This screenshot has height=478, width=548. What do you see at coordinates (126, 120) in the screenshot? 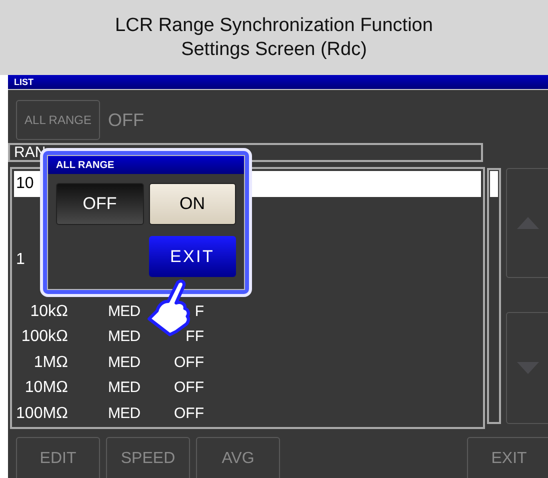
I see `all-range-value: OFF` at bounding box center [126, 120].